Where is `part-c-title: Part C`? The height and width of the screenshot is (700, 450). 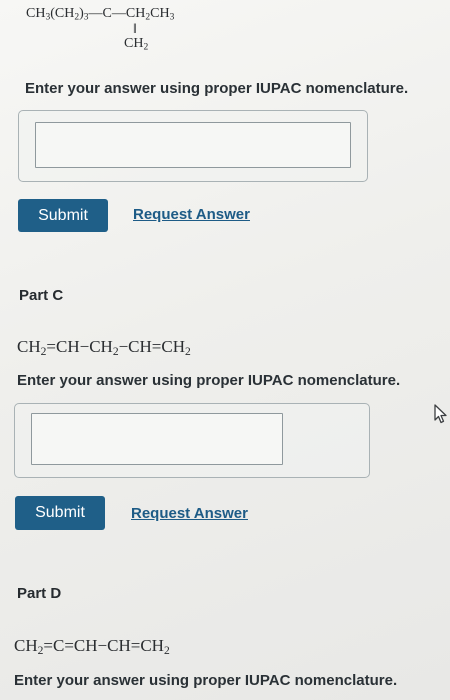 part-c-title: Part C is located at coordinates (41, 295).